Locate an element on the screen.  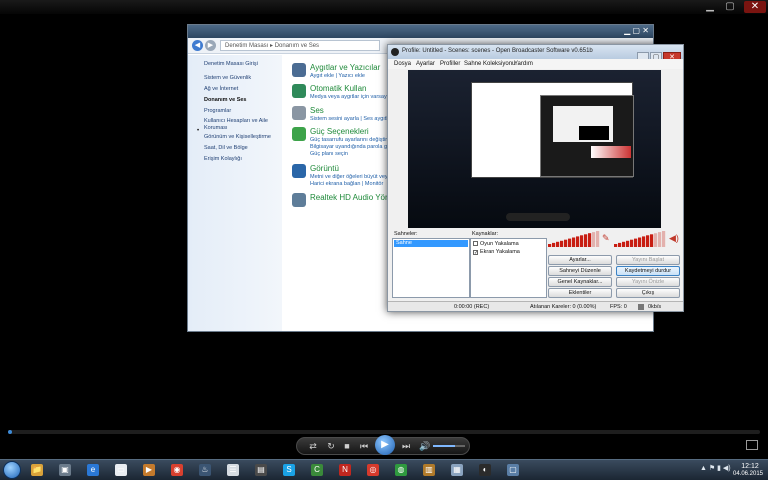
microphone-icon: ✎ is located at coordinates (606, 238).